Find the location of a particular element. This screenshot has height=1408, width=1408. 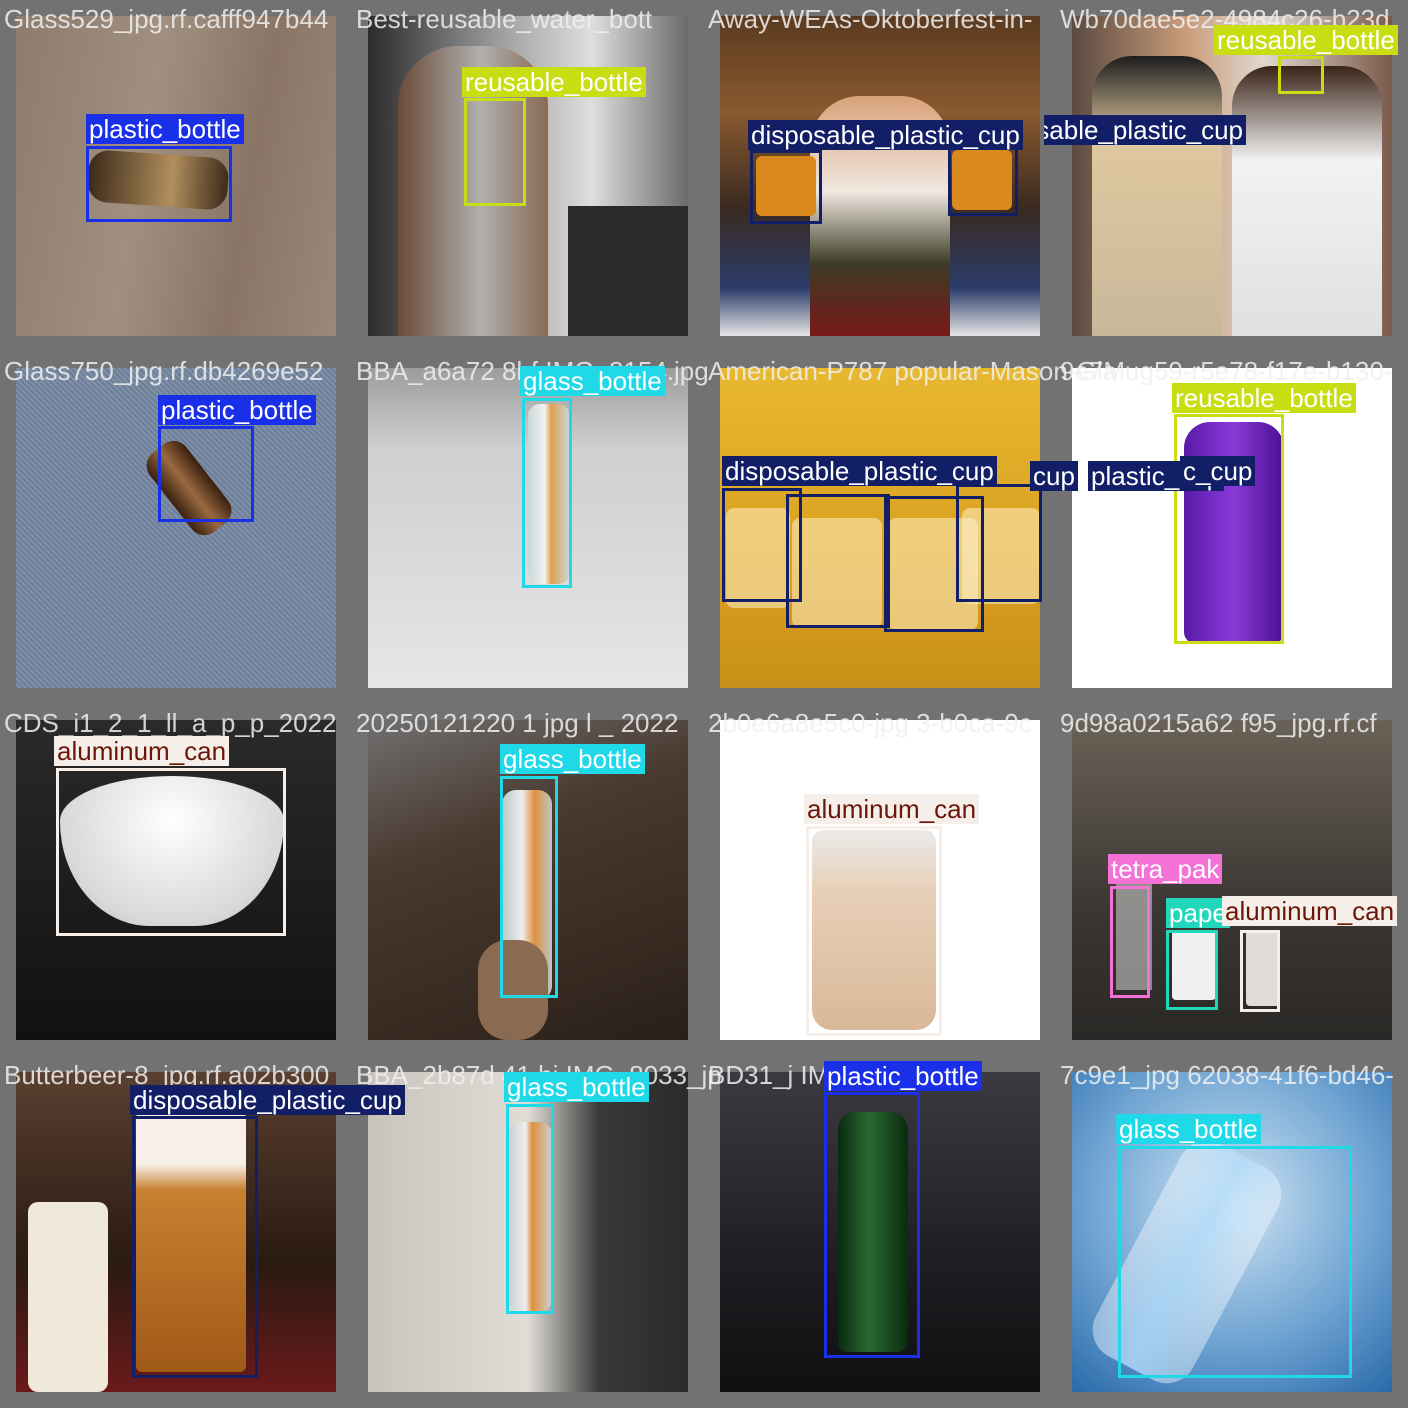

mosaic-tile: BBA_a6a72 8bf IMG_8154.jpg glass_bottle is located at coordinates (530, 528).